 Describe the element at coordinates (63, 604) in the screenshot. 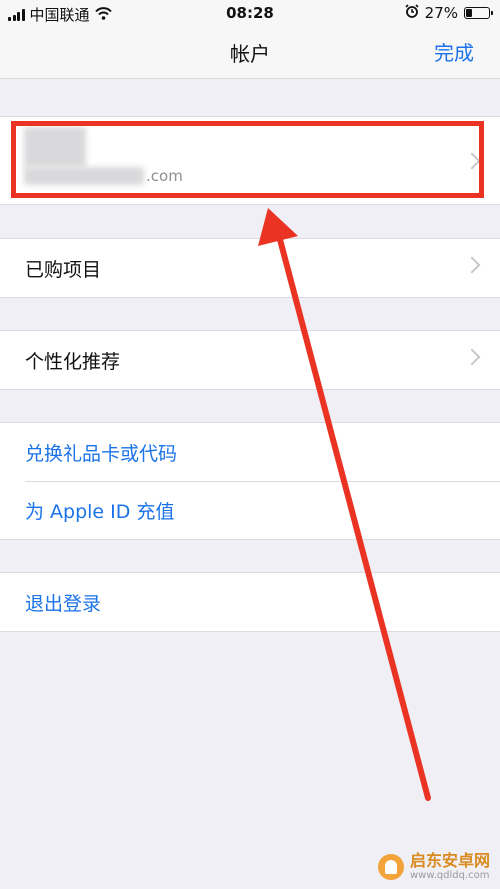

I see `sign-out-link: 退出登录` at that location.